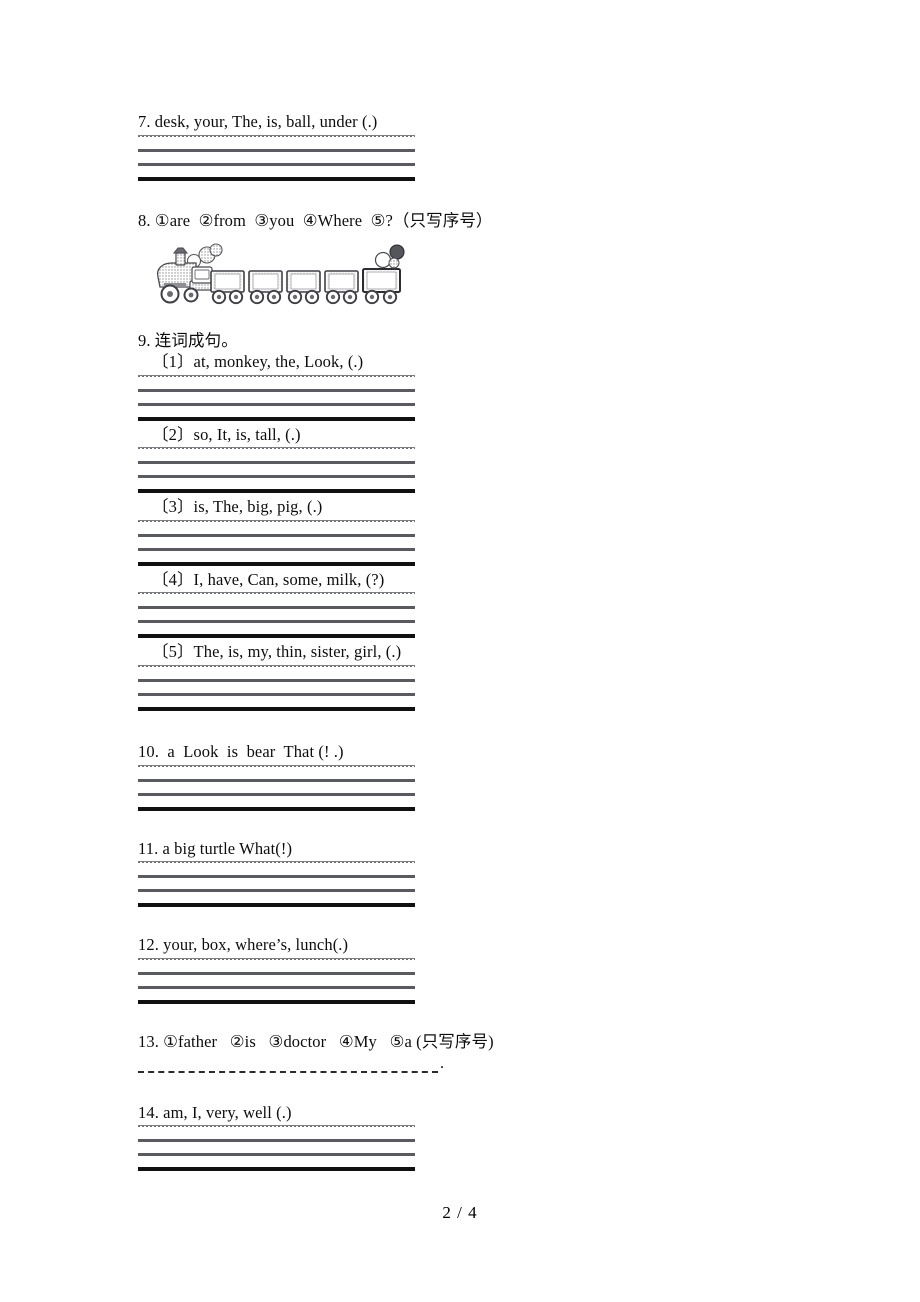 The width and height of the screenshot is (920, 1302). What do you see at coordinates (316, 1041) in the screenshot?
I see `question-13-text: 13. ①father ②is ③doctor ④My ⑤a (只写序号)` at bounding box center [316, 1041].